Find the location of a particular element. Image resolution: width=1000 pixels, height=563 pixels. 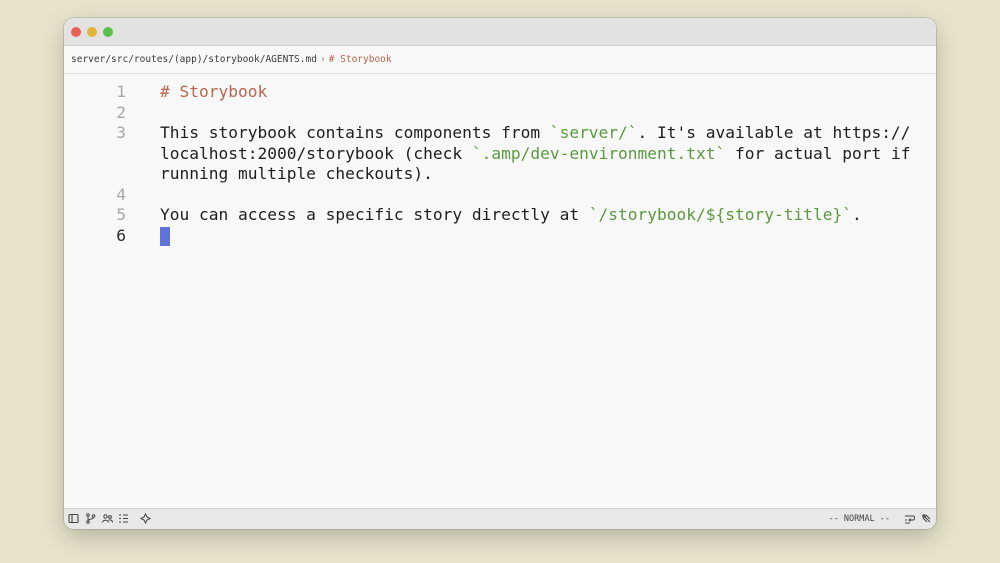

title-bar is located at coordinates (500, 32).